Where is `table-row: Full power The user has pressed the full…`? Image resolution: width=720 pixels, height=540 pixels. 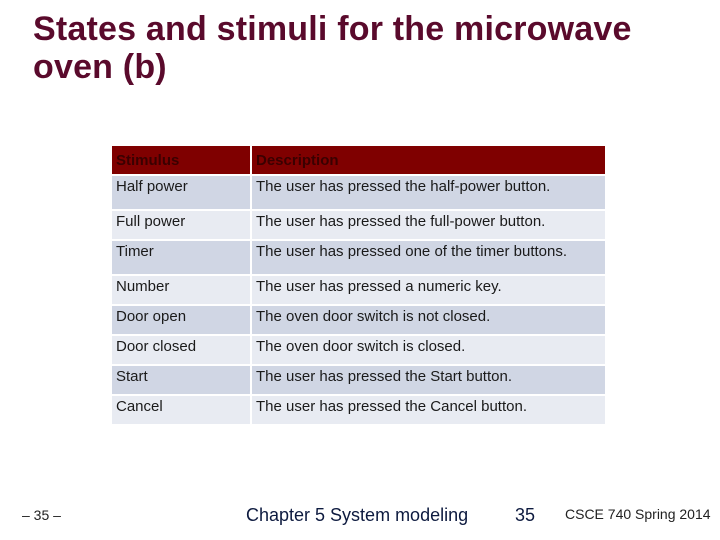
table-row: Full power The user has pressed the full… is located at coordinates (358, 225).